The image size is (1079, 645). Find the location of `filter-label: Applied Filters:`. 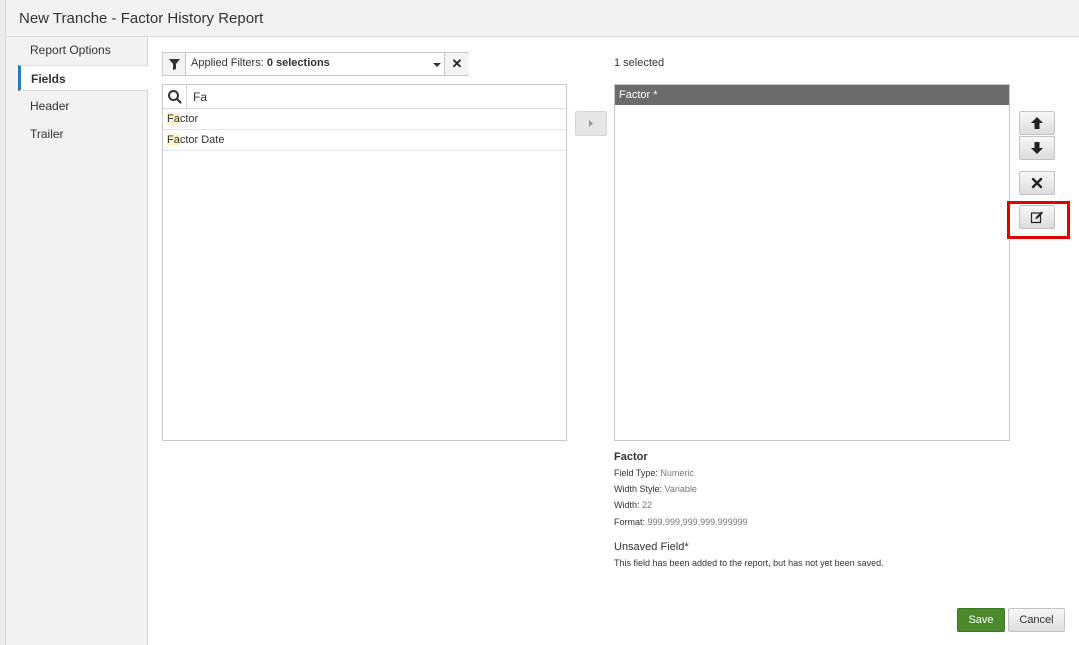

filter-label: Applied Filters: is located at coordinates (227, 63).